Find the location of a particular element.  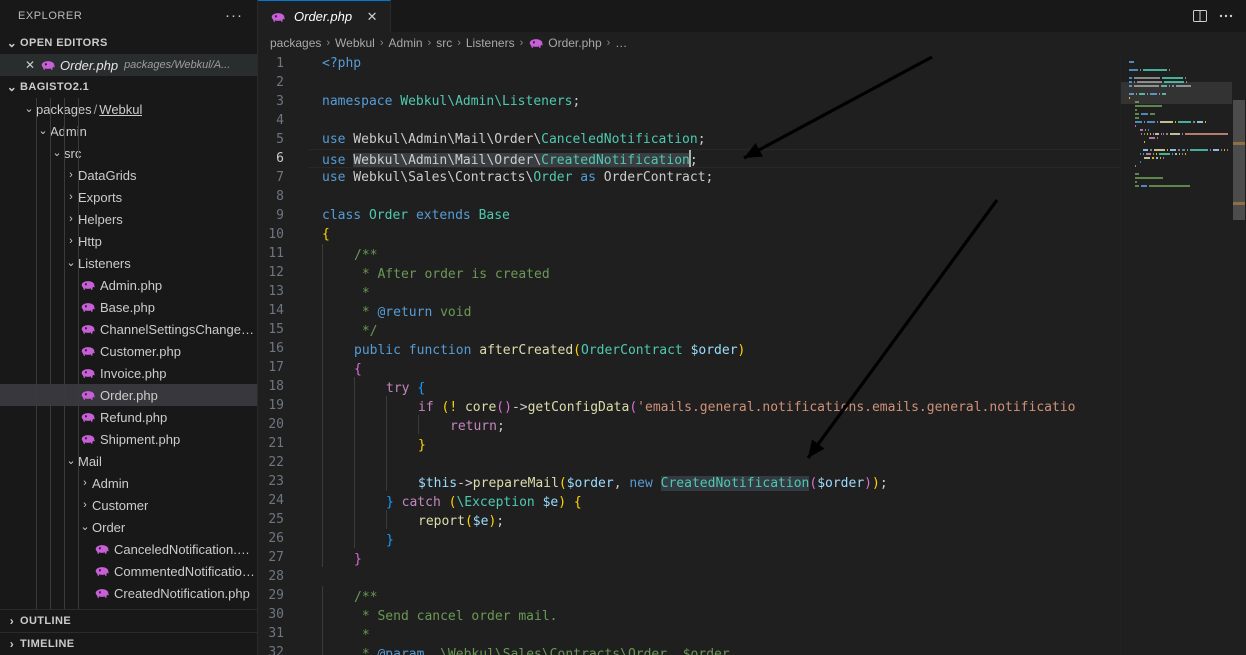

code-token: as is located at coordinates (588, 177).